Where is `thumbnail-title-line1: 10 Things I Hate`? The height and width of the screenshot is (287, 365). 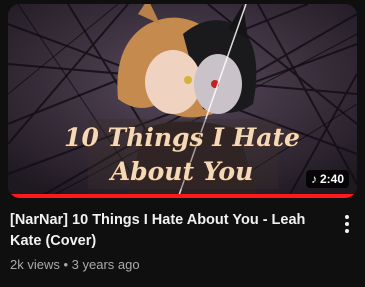 thumbnail-title-line1: 10 Things I Hate is located at coordinates (182, 137).